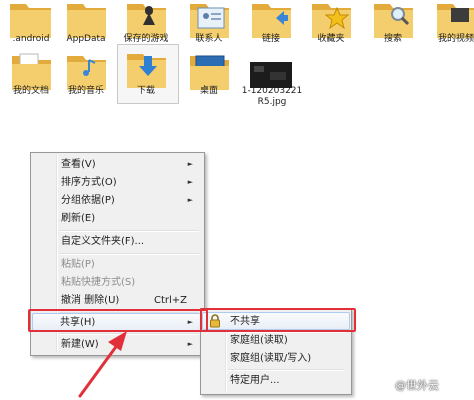 This screenshot has height=400, width=474. What do you see at coordinates (89, 182) in the screenshot?
I see `menu-item-label: 排序方式(O)` at bounding box center [89, 182].